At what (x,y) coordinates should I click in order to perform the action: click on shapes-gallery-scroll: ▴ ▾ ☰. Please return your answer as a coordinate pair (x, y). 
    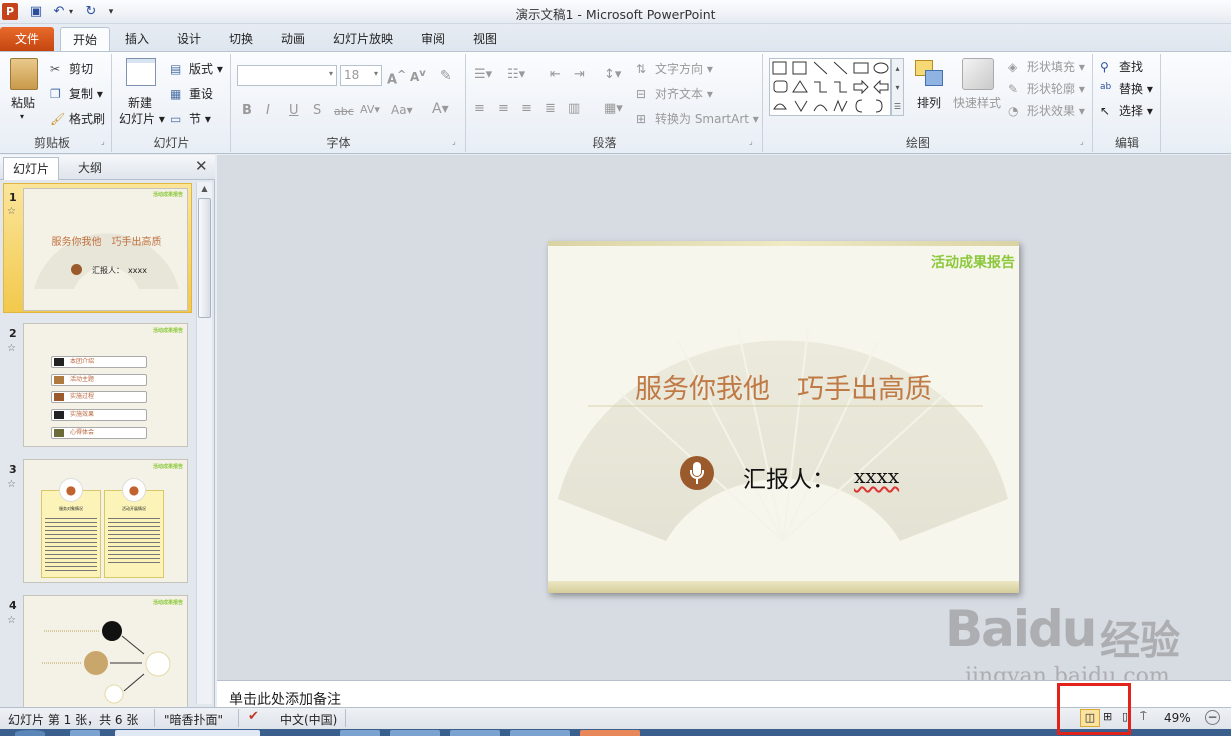
    Looking at the image, I should click on (897, 87).